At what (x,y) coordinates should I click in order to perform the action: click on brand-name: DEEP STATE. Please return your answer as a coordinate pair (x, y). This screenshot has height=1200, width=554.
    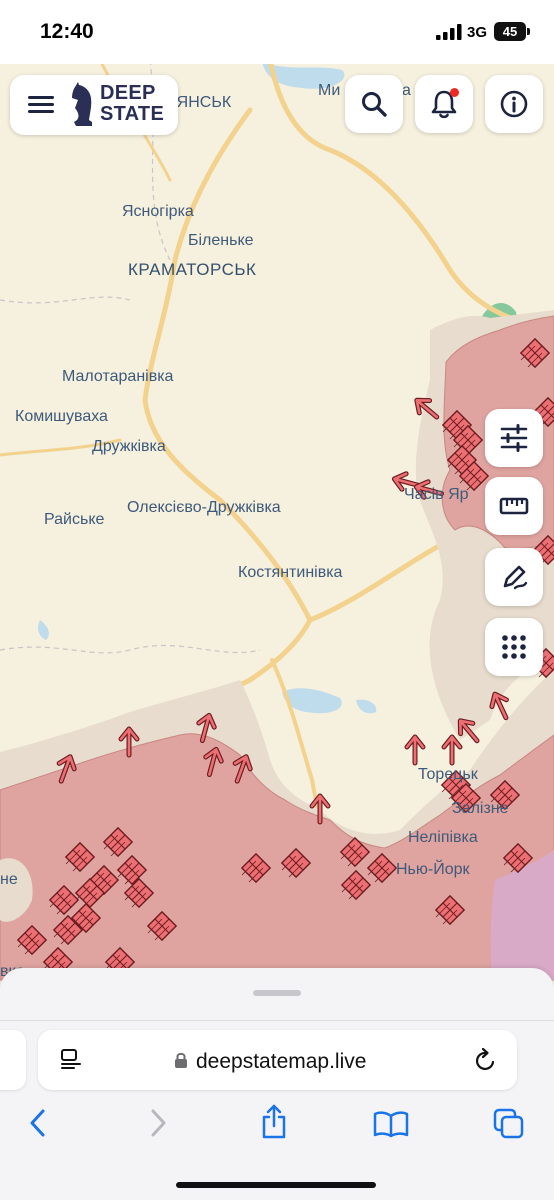
    Looking at the image, I should click on (132, 104).